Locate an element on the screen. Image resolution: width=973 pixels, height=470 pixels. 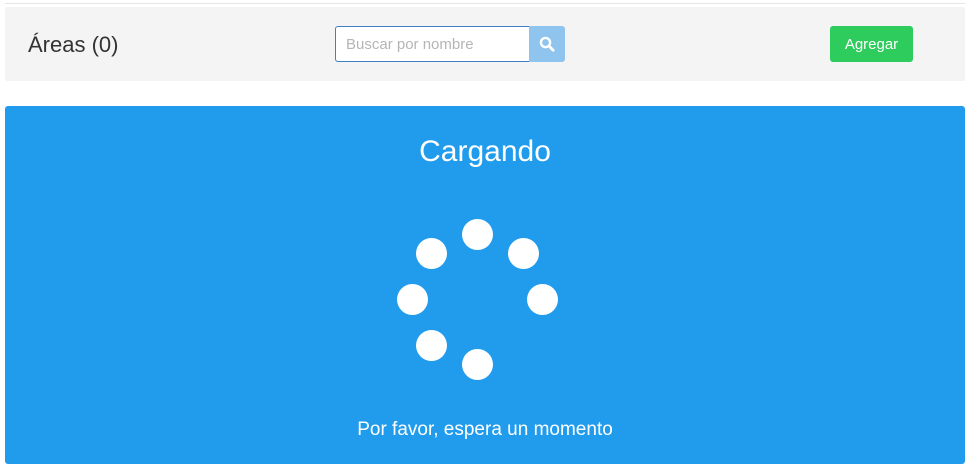
loading-message: Por favor, espera un momento is located at coordinates (485, 429).